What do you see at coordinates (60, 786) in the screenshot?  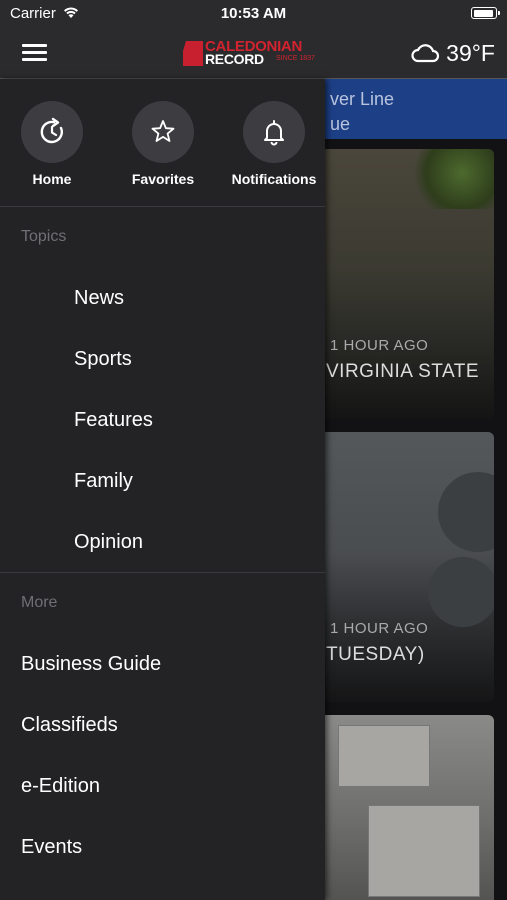 I see `more-e-edition: e-Edition` at bounding box center [60, 786].